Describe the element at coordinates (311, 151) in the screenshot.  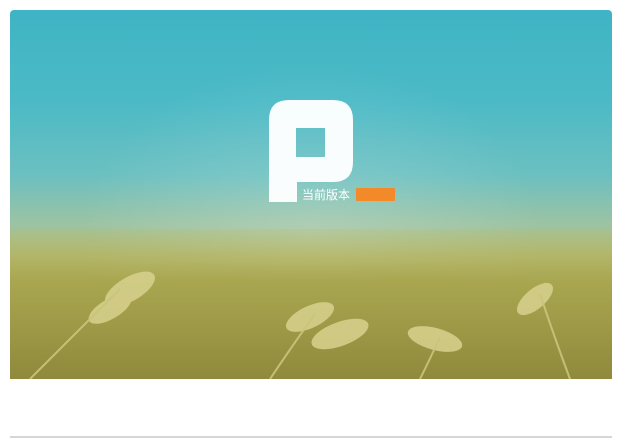
I see `p-logo-icon` at that location.